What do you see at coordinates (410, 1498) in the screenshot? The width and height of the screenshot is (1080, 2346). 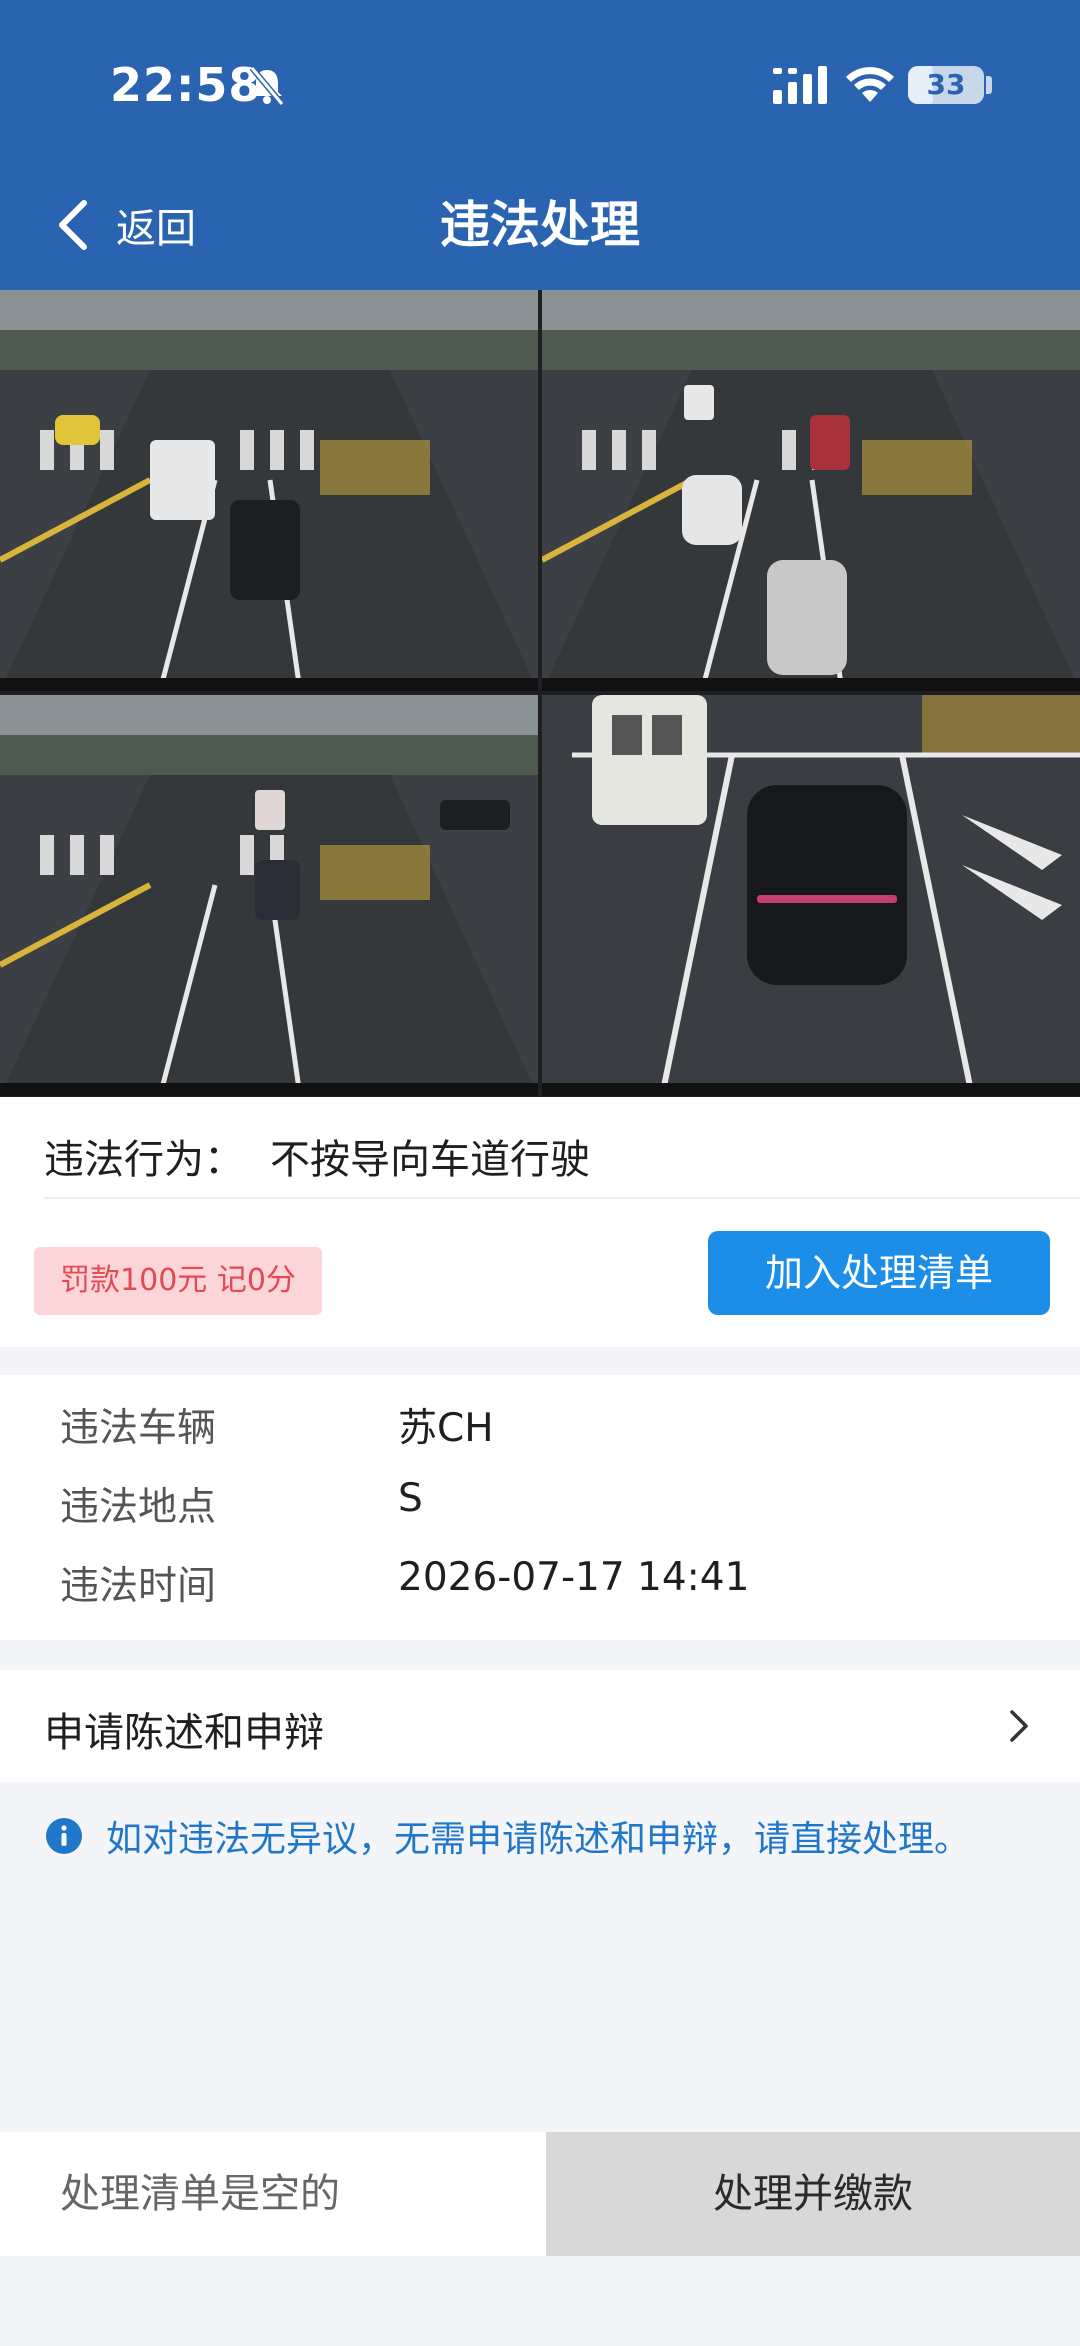 I see `location-value: S` at bounding box center [410, 1498].